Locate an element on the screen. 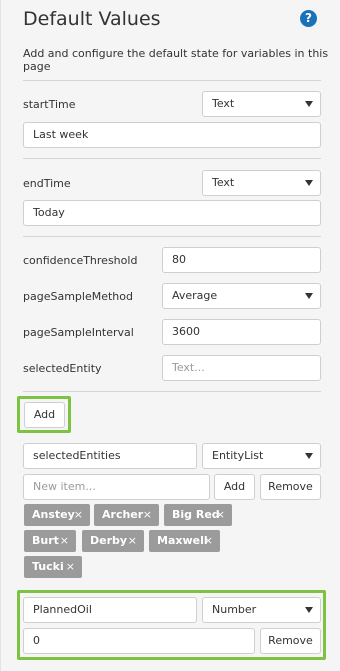  selectedentities-type-value: EntityList is located at coordinates (238, 455).